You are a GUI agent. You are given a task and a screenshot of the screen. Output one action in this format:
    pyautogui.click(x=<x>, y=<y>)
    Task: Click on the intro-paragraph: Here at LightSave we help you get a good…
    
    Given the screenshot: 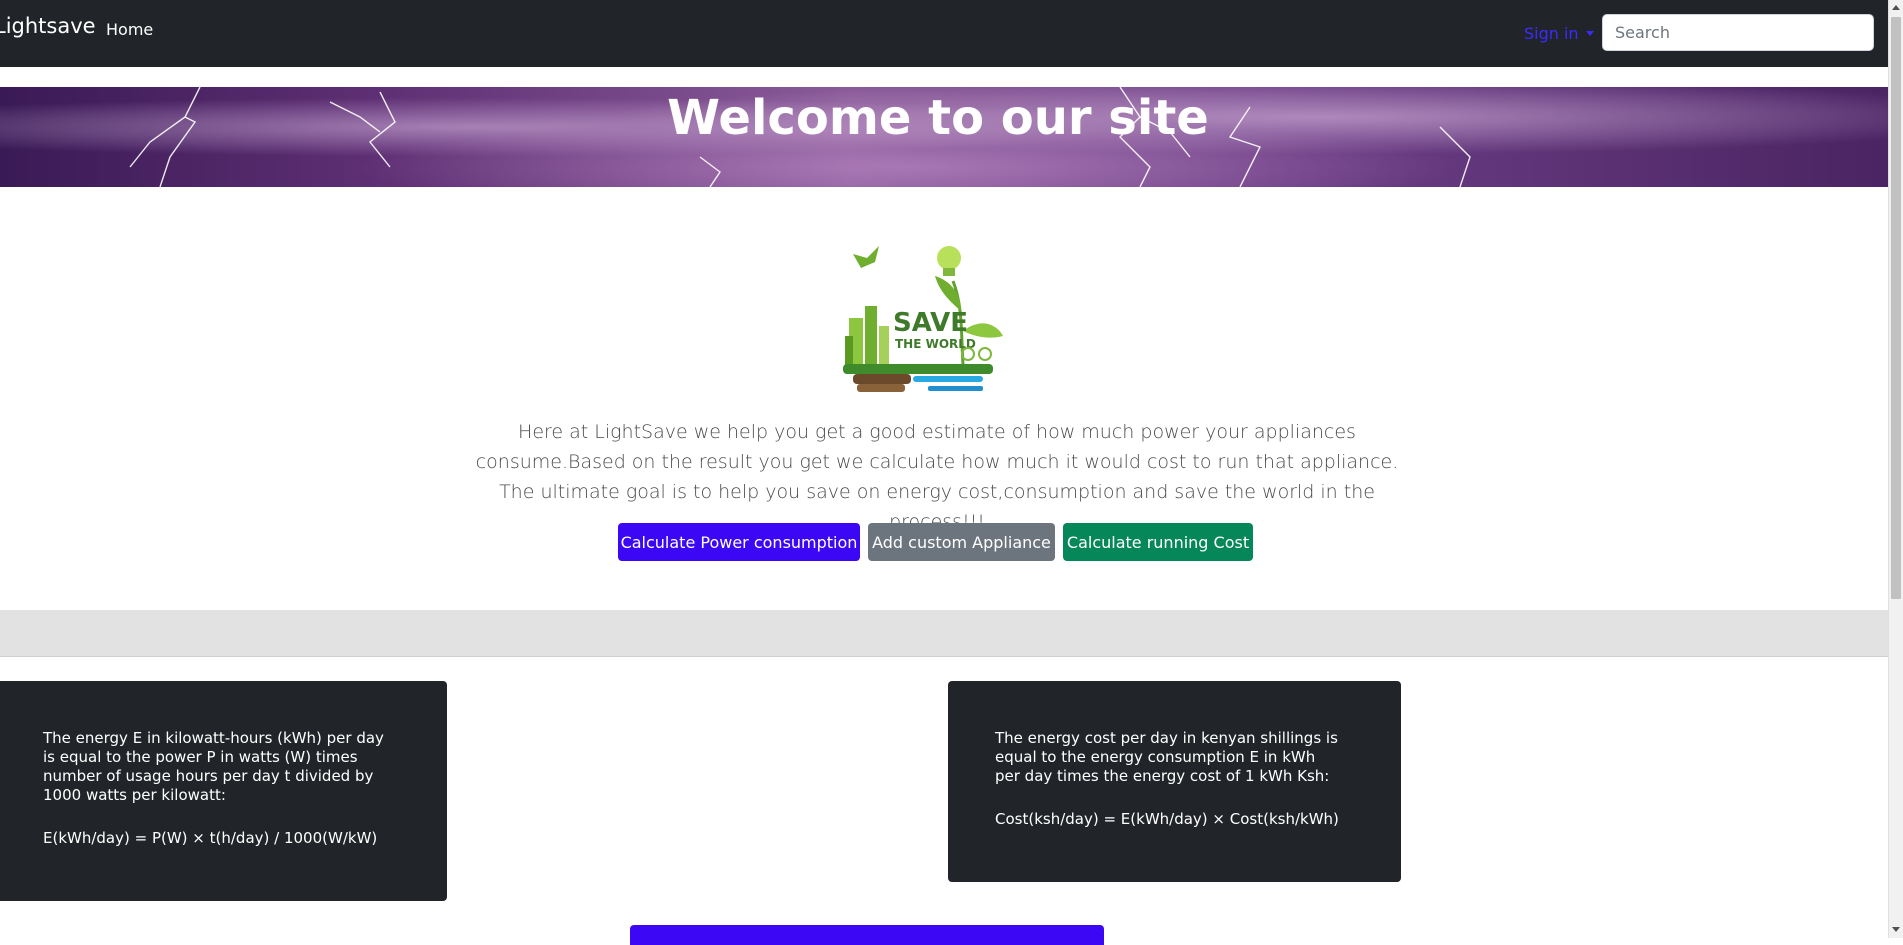 What is the action you would take?
    pyautogui.click(x=937, y=477)
    